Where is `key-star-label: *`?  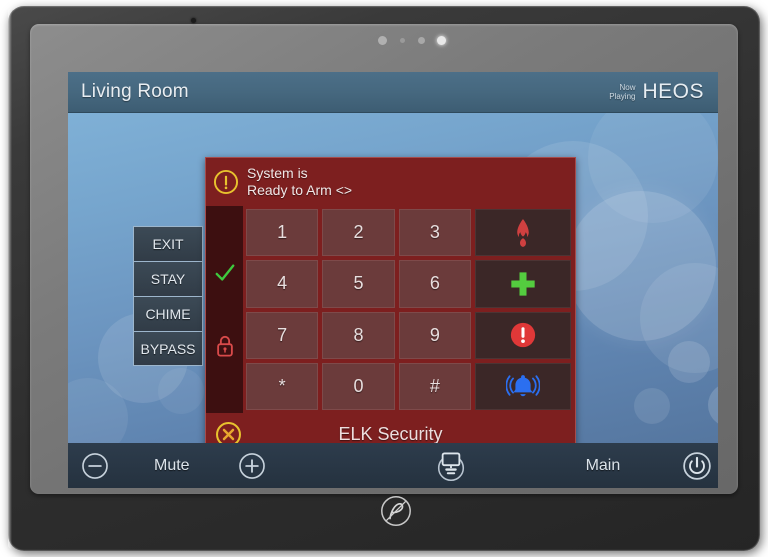
key-star-label: * is located at coordinates (282, 385).